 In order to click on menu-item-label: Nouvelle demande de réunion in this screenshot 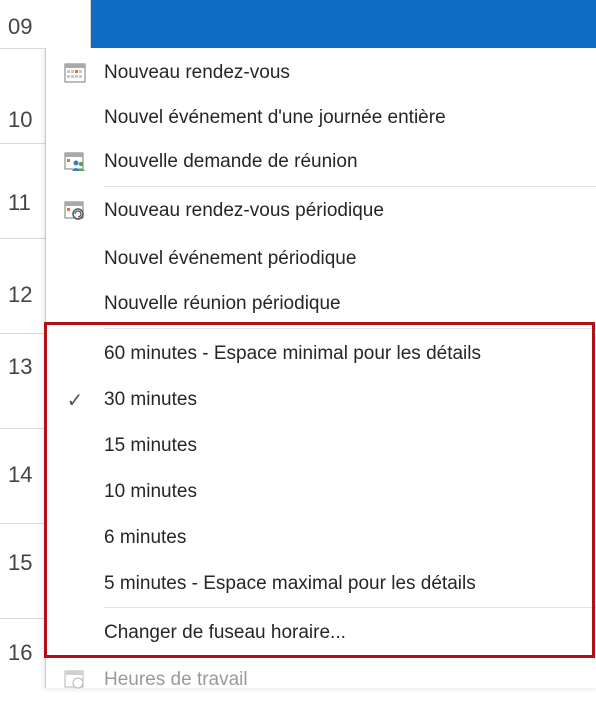, I will do `click(231, 161)`.